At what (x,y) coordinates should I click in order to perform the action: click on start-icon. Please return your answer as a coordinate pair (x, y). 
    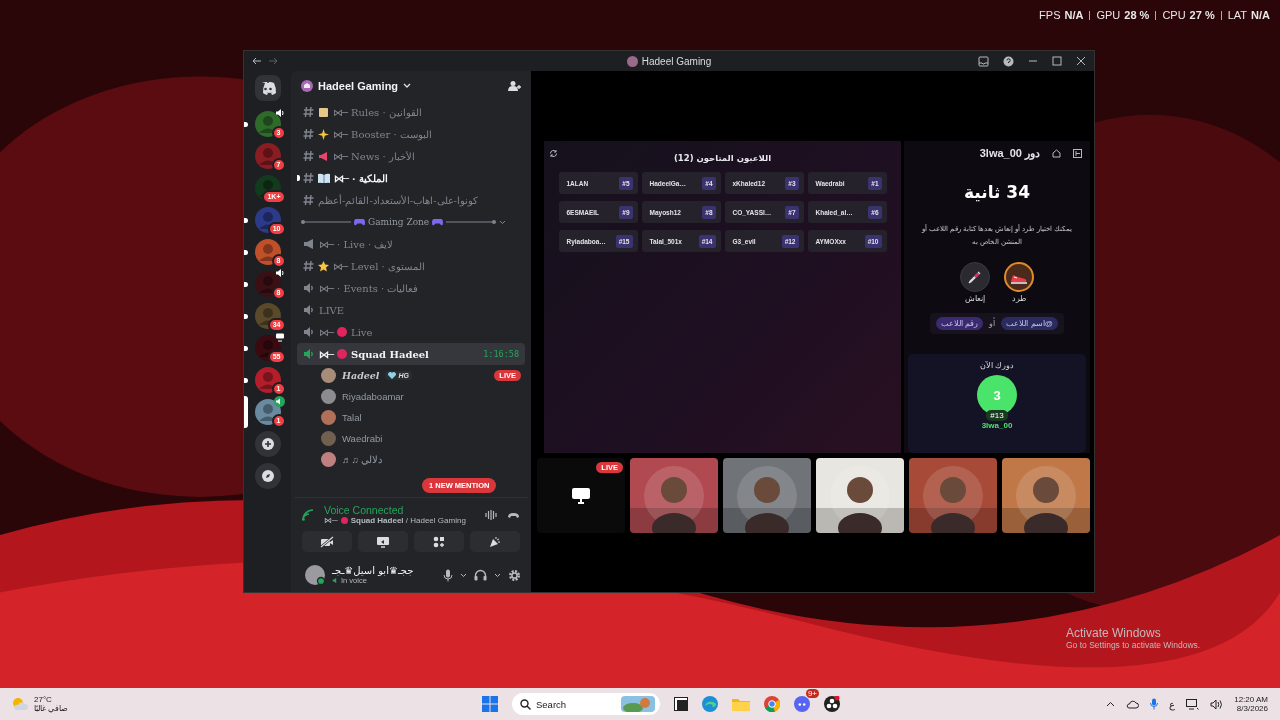
    Looking at the image, I should click on (490, 704).